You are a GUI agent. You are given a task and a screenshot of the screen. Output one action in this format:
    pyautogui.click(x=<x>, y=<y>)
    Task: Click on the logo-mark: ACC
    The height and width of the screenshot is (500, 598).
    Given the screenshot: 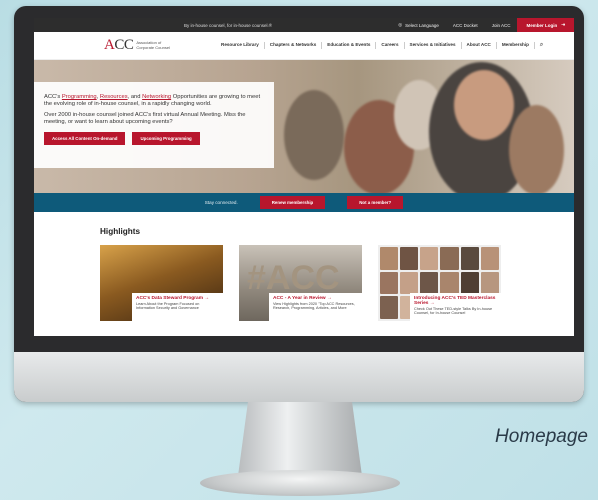 What is the action you would take?
    pyautogui.click(x=119, y=45)
    